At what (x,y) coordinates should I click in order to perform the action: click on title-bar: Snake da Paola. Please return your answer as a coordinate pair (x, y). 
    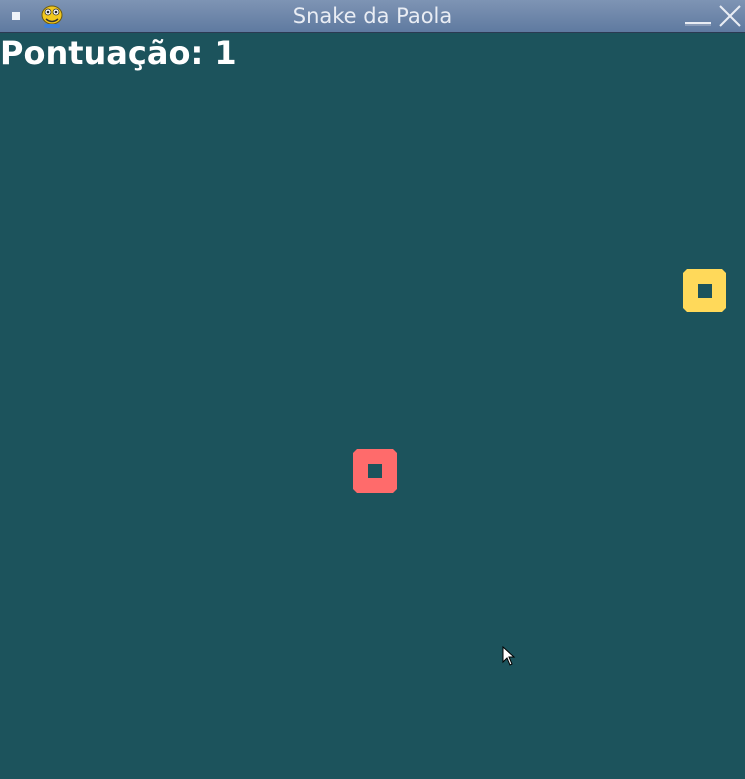
    Looking at the image, I should click on (372, 16).